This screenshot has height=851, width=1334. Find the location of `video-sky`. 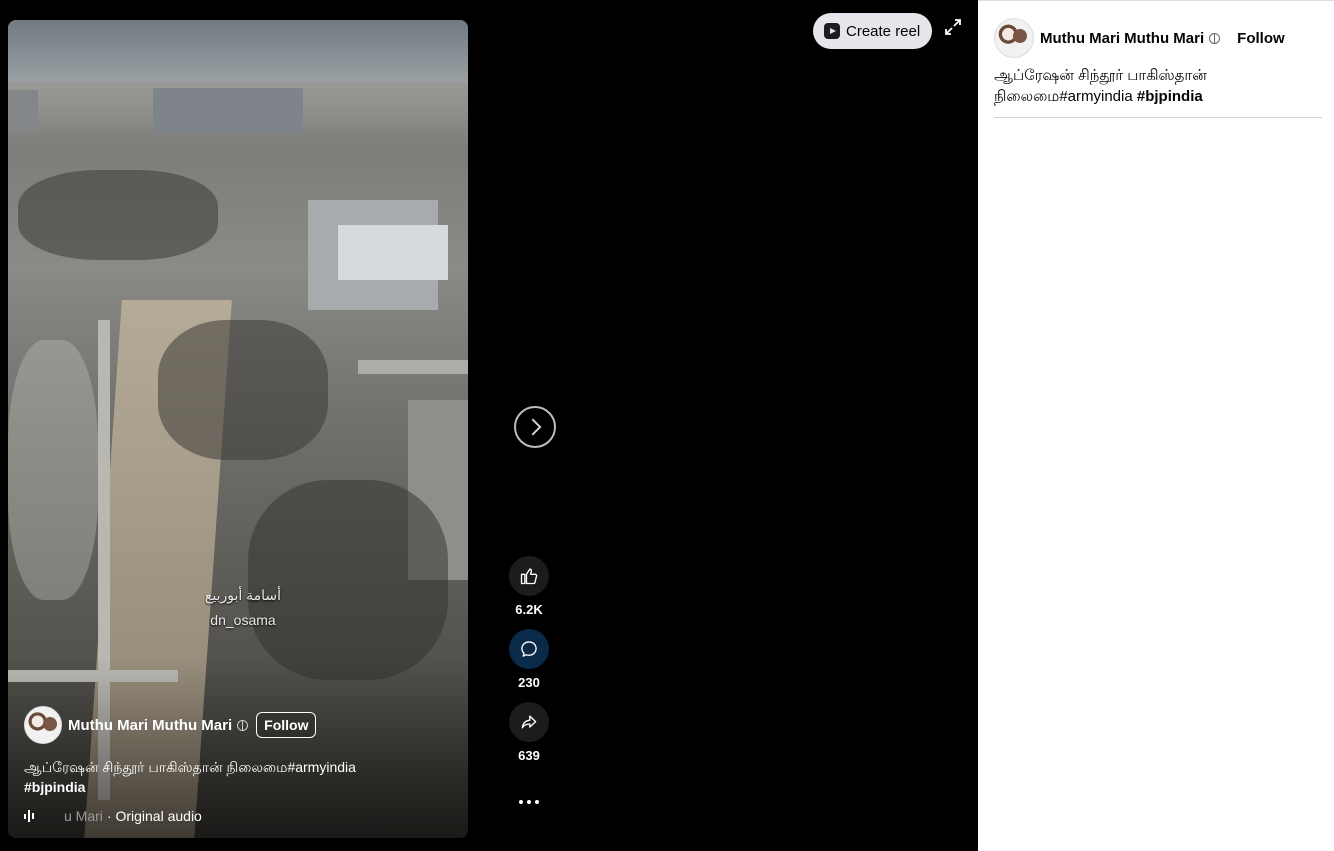

video-sky is located at coordinates (238, 51).